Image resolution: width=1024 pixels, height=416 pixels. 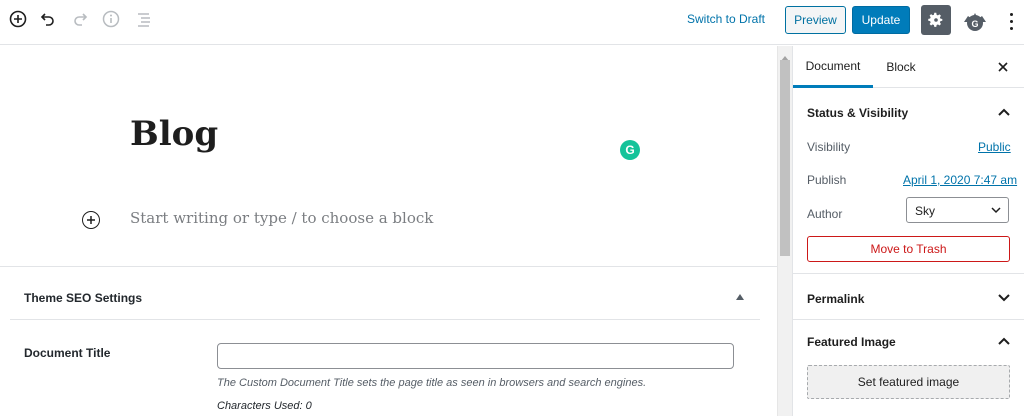 I want to click on tab-document: Document, so click(x=833, y=67).